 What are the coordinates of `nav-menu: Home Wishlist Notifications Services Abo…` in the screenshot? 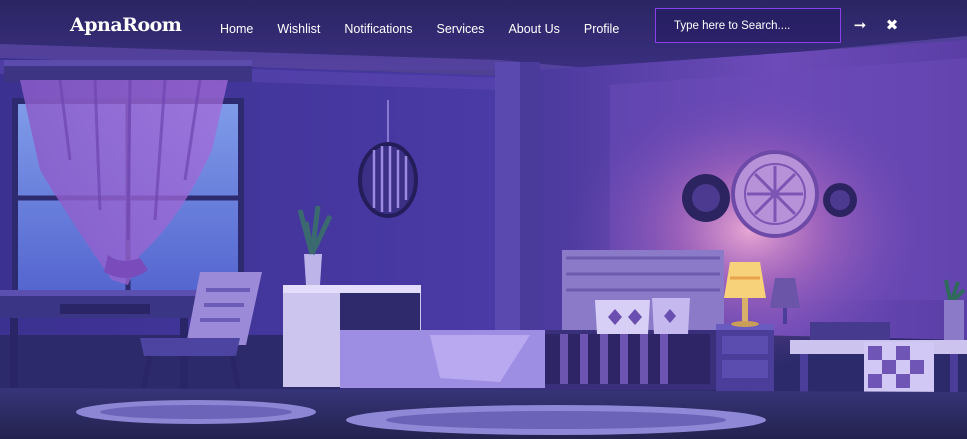 It's located at (431, 27).